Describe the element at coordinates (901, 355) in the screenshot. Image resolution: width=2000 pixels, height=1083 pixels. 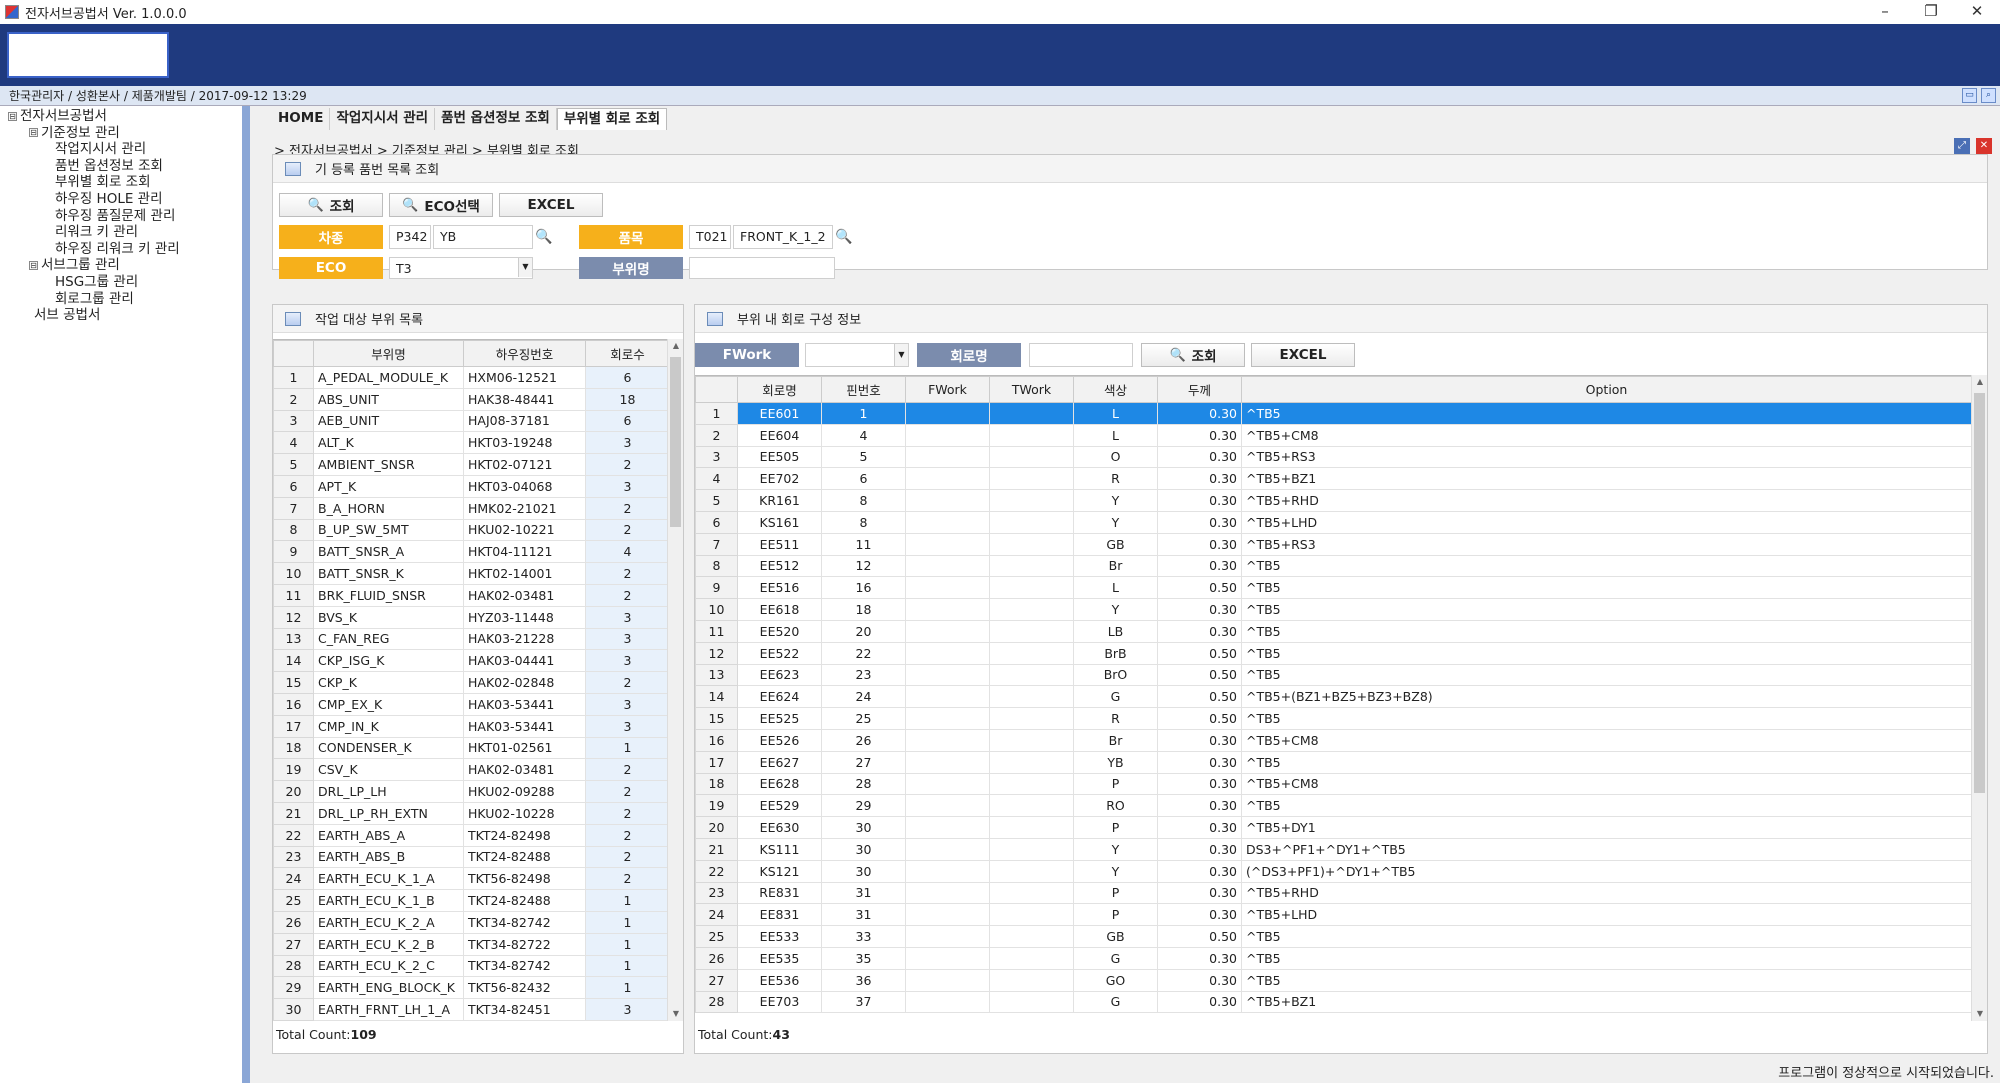
I see `chevron-down-icon: ▼` at that location.